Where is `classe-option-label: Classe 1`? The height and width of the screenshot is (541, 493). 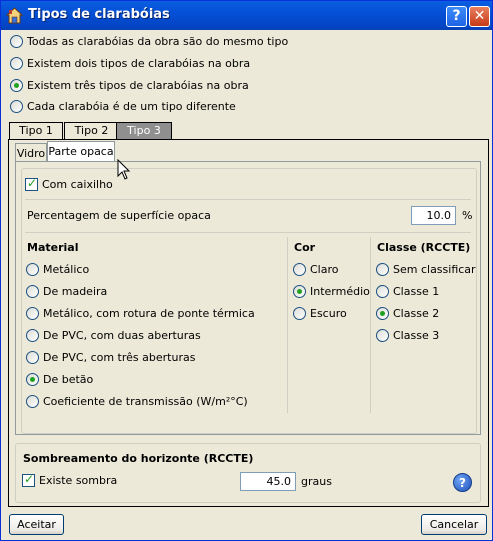
classe-option-label: Classe 1 is located at coordinates (416, 291).